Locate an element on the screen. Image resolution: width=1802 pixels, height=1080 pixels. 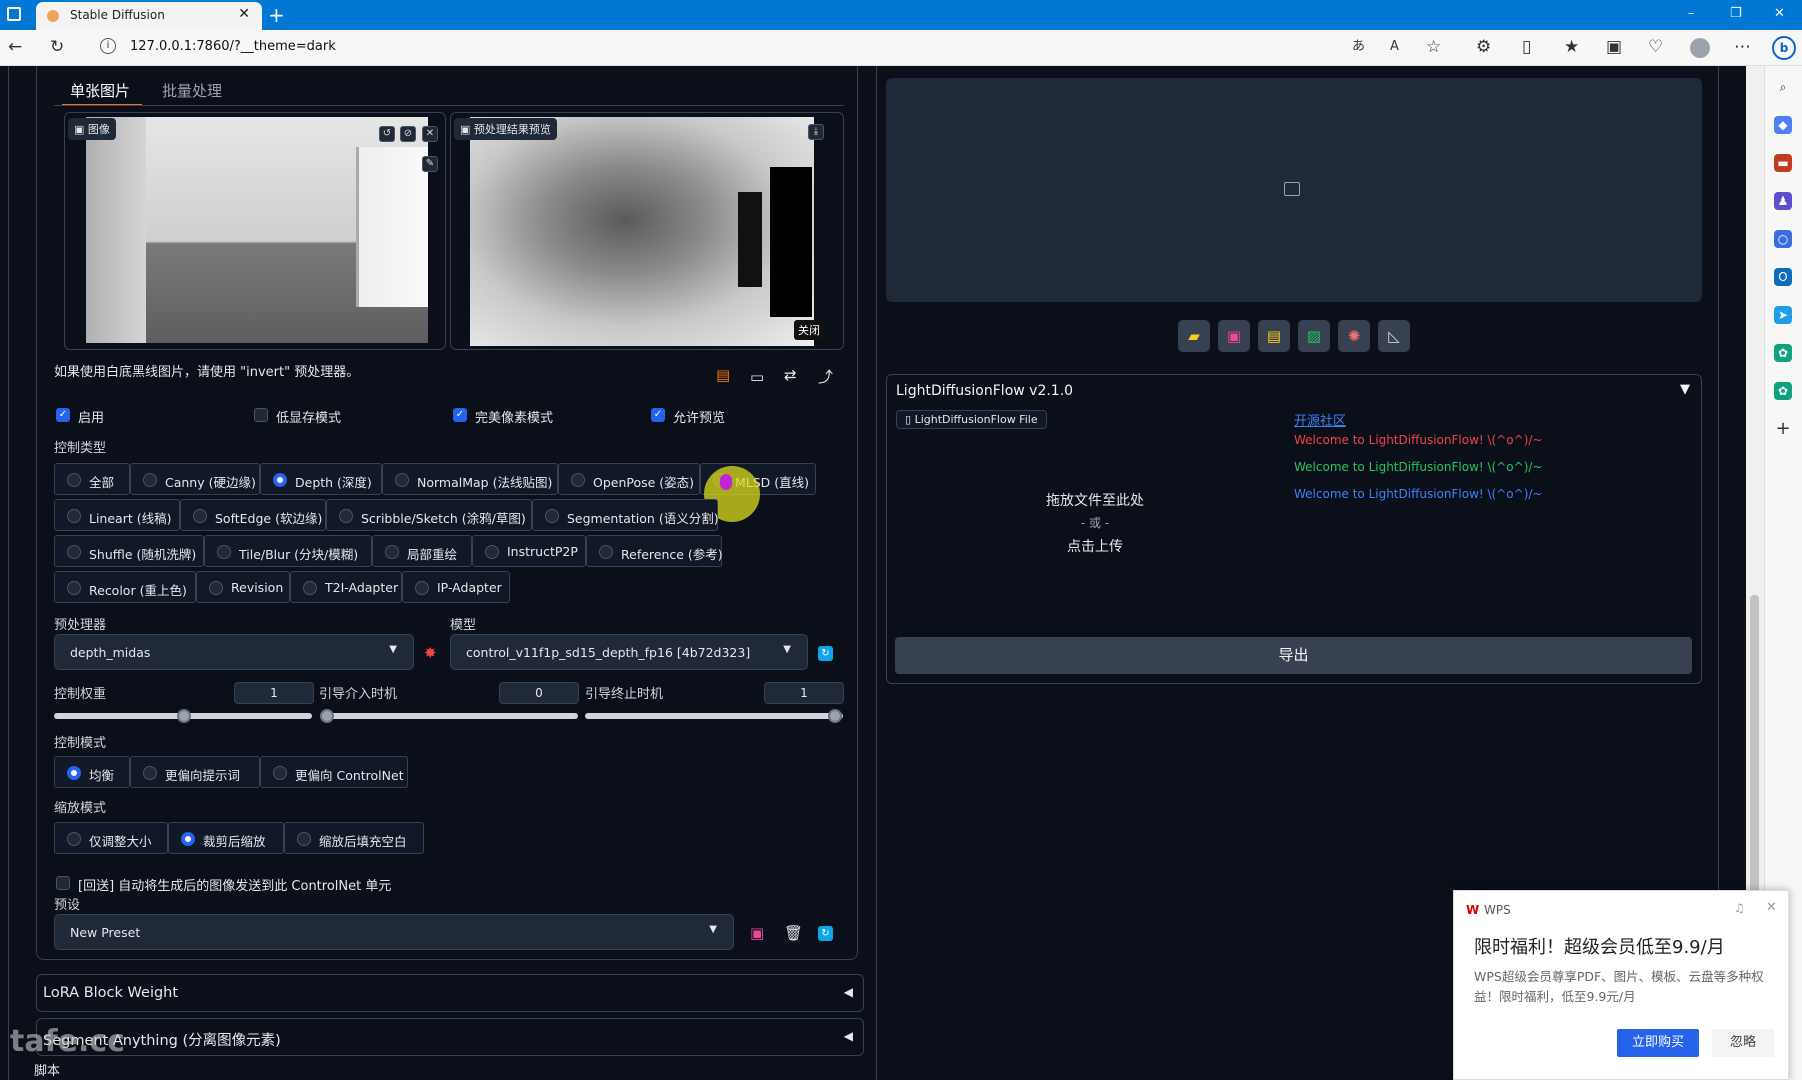
radio-resize-fill: 缩放后填充空白 is located at coordinates (354, 838).